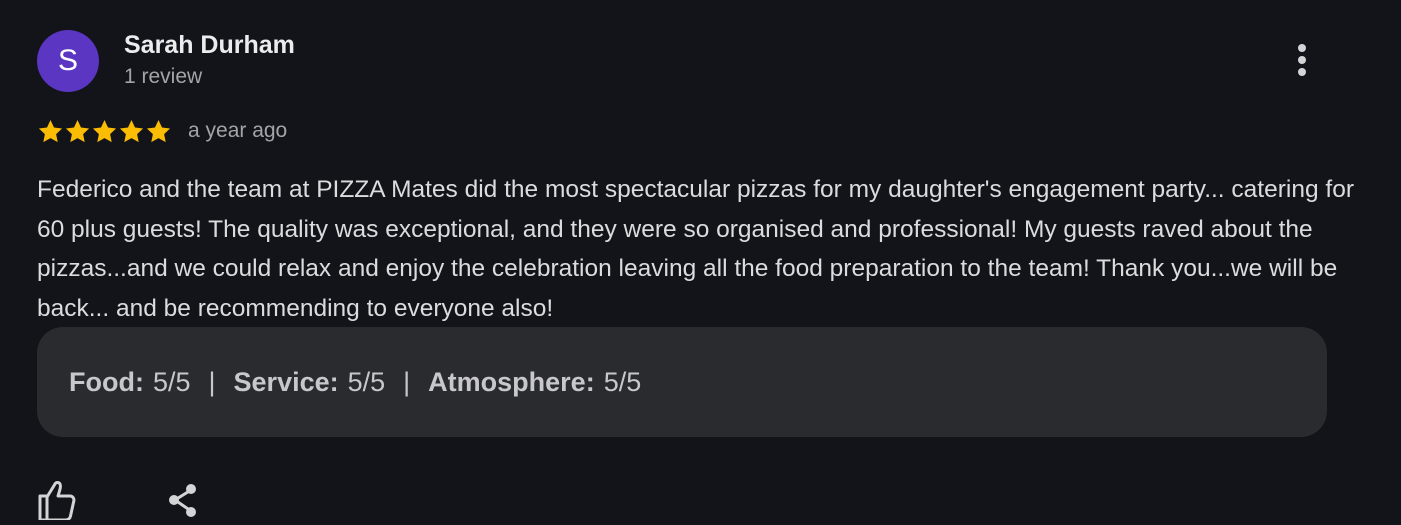 The image size is (1401, 525). Describe the element at coordinates (622, 381) in the screenshot. I see `atmosphere-rating-value: 5/5` at that location.